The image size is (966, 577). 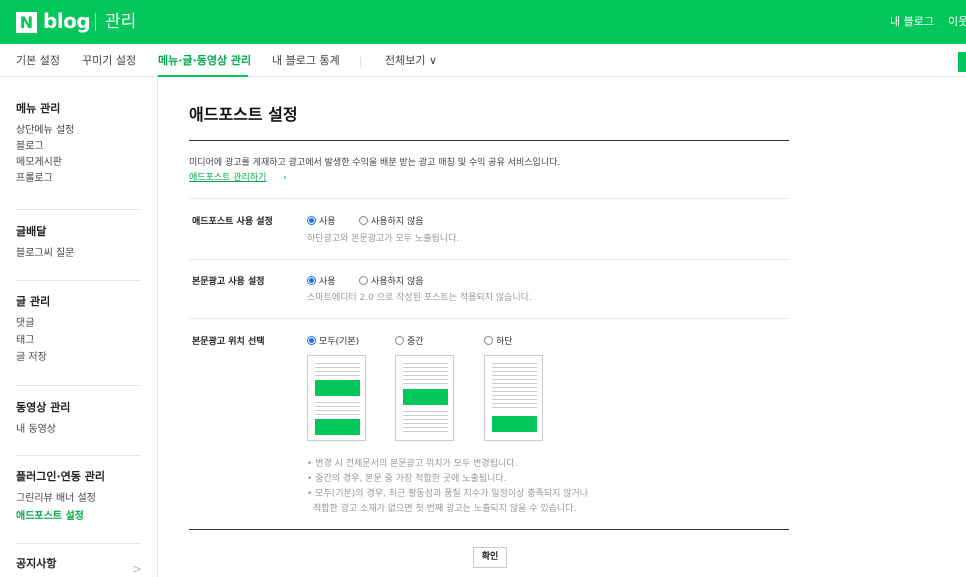 I want to click on adpost-use-label: 애드포스트 사용 설정, so click(x=232, y=222).